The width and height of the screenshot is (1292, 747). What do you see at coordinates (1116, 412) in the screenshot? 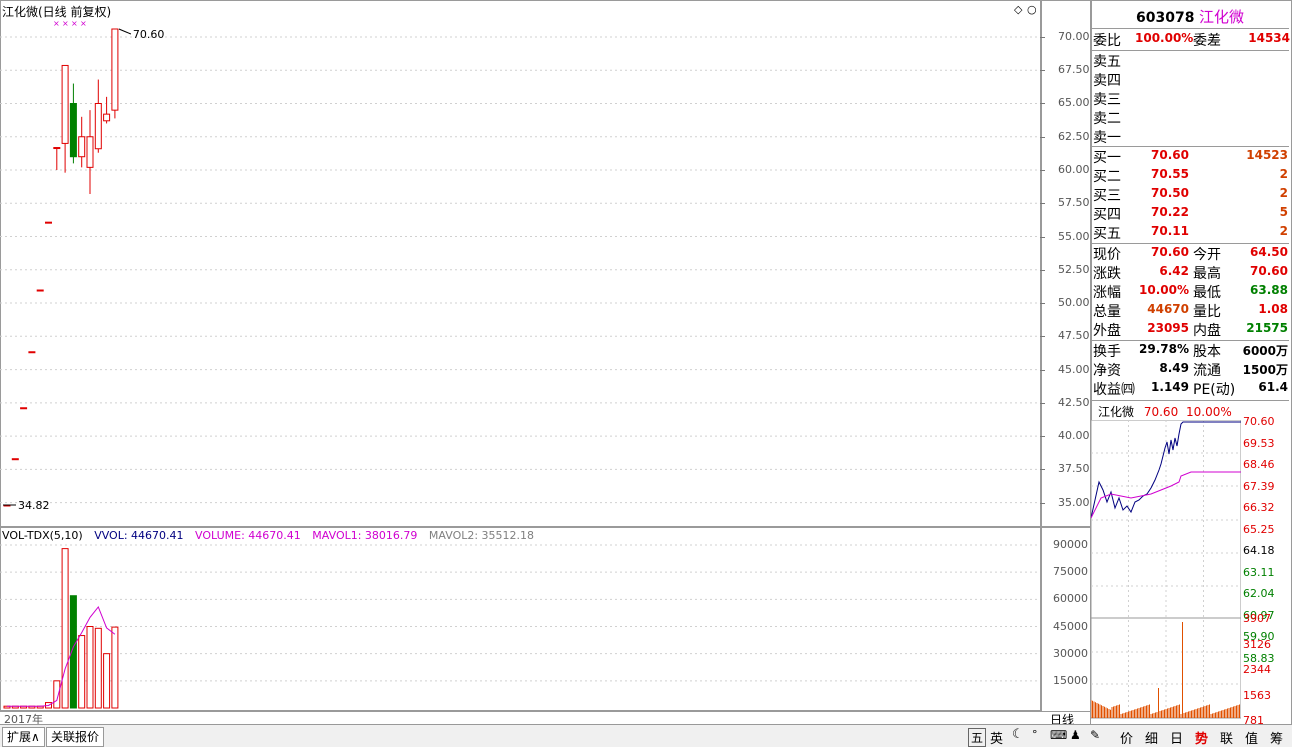
I see `mini-name: 江化微` at bounding box center [1116, 412].